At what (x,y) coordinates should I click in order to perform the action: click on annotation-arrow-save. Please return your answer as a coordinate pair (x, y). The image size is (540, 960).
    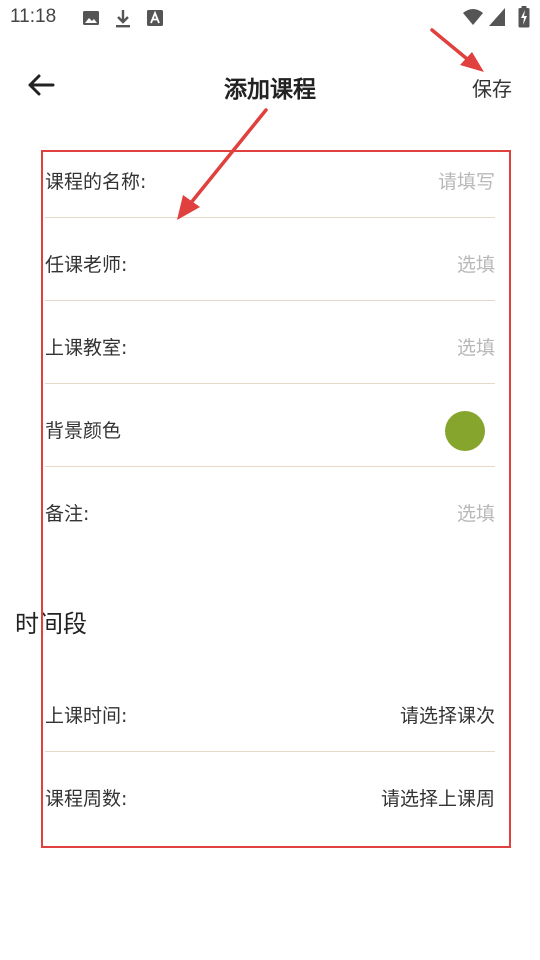
    Looking at the image, I should click on (452, 46).